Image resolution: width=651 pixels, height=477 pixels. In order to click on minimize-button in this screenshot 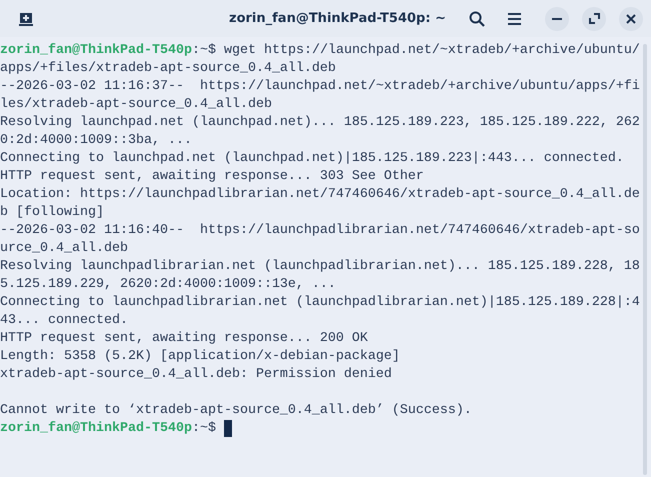, I will do `click(557, 18)`.